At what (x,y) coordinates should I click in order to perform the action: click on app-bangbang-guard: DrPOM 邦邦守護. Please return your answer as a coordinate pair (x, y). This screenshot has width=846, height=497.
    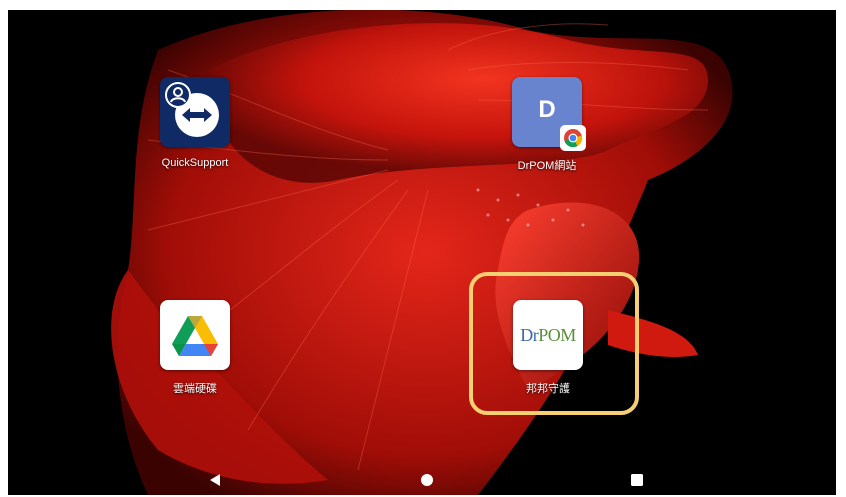
    Looking at the image, I should click on (548, 348).